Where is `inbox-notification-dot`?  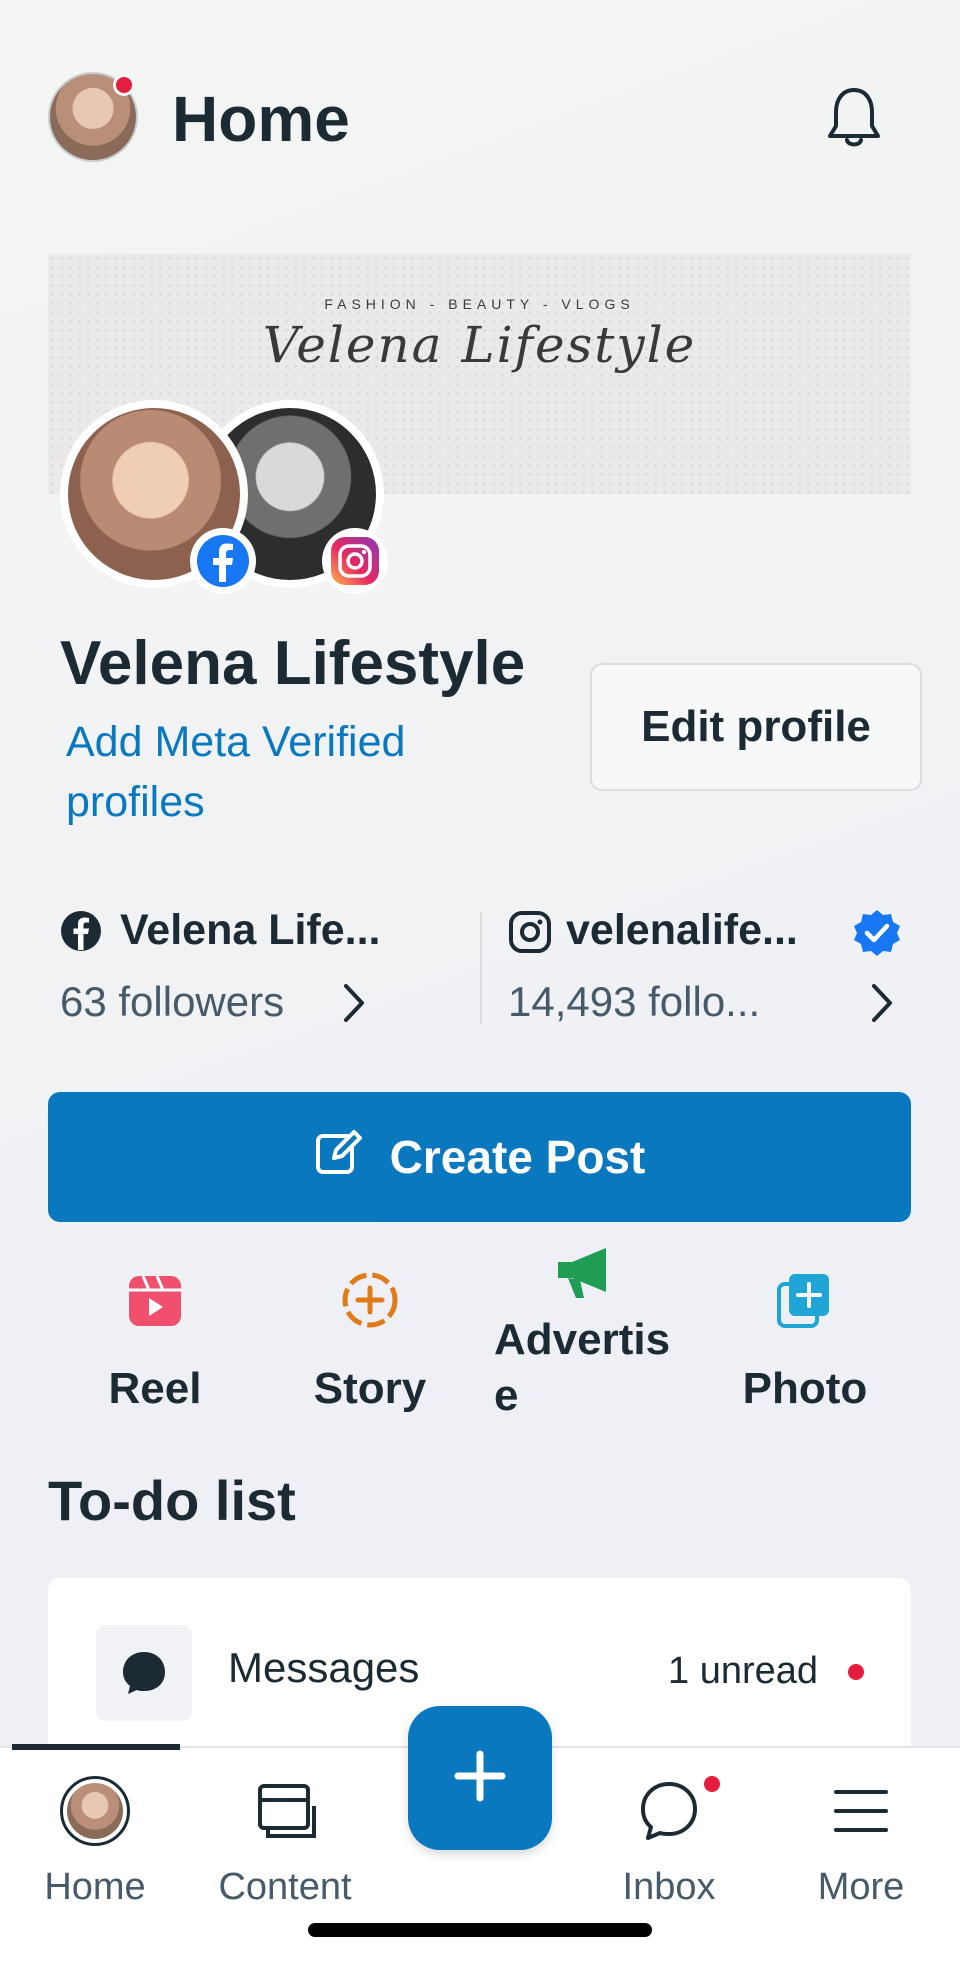
inbox-notification-dot is located at coordinates (712, 1784).